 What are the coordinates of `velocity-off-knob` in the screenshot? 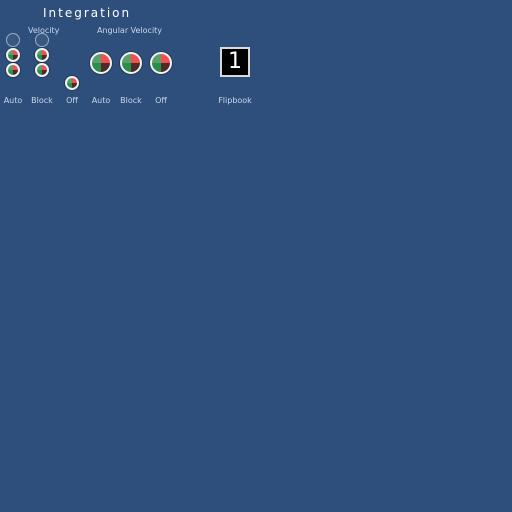 It's located at (72, 83).